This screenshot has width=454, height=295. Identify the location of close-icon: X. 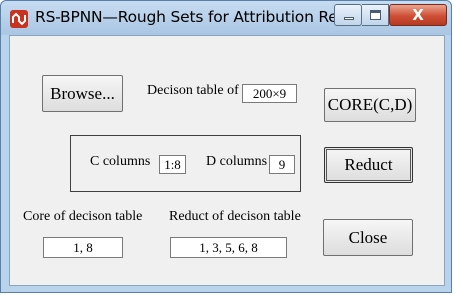
(418, 15).